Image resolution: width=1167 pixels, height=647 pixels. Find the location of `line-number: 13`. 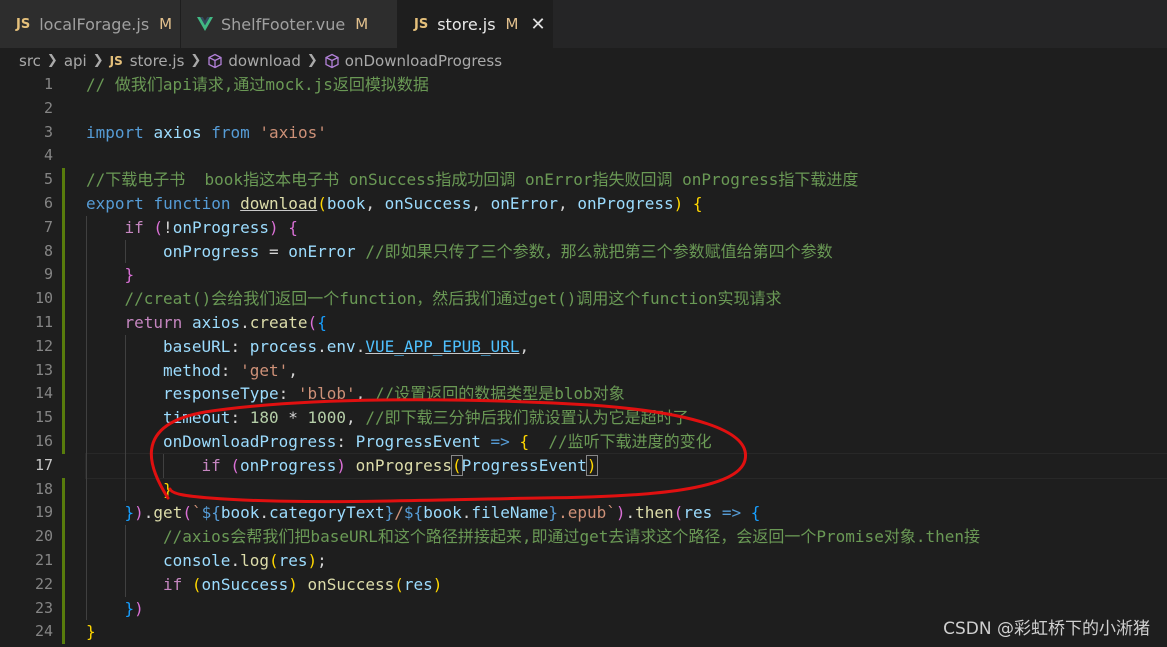

line-number: 13 is located at coordinates (43, 369).